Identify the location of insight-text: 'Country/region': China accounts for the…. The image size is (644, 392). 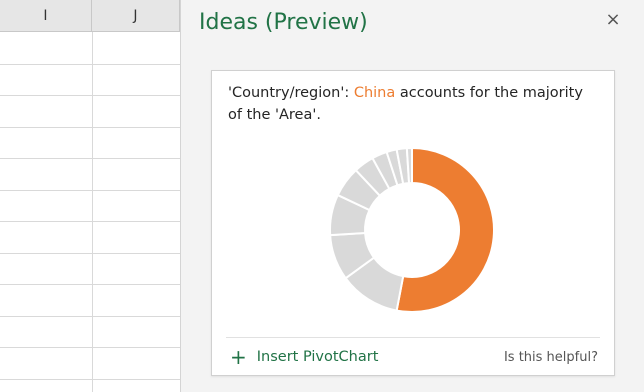
(414, 104).